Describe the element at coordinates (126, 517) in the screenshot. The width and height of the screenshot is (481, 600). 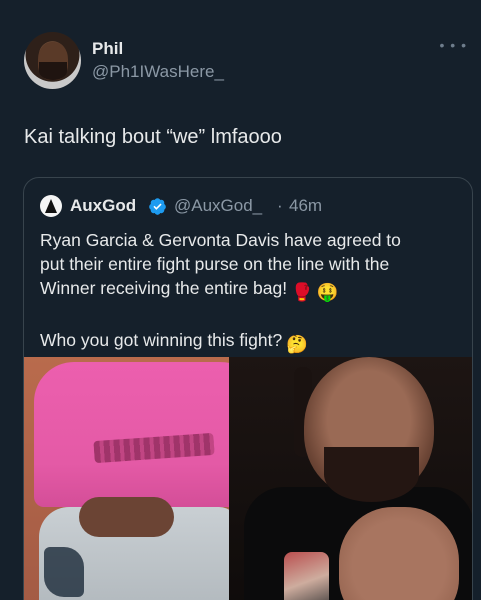
I see `left-hand` at that location.